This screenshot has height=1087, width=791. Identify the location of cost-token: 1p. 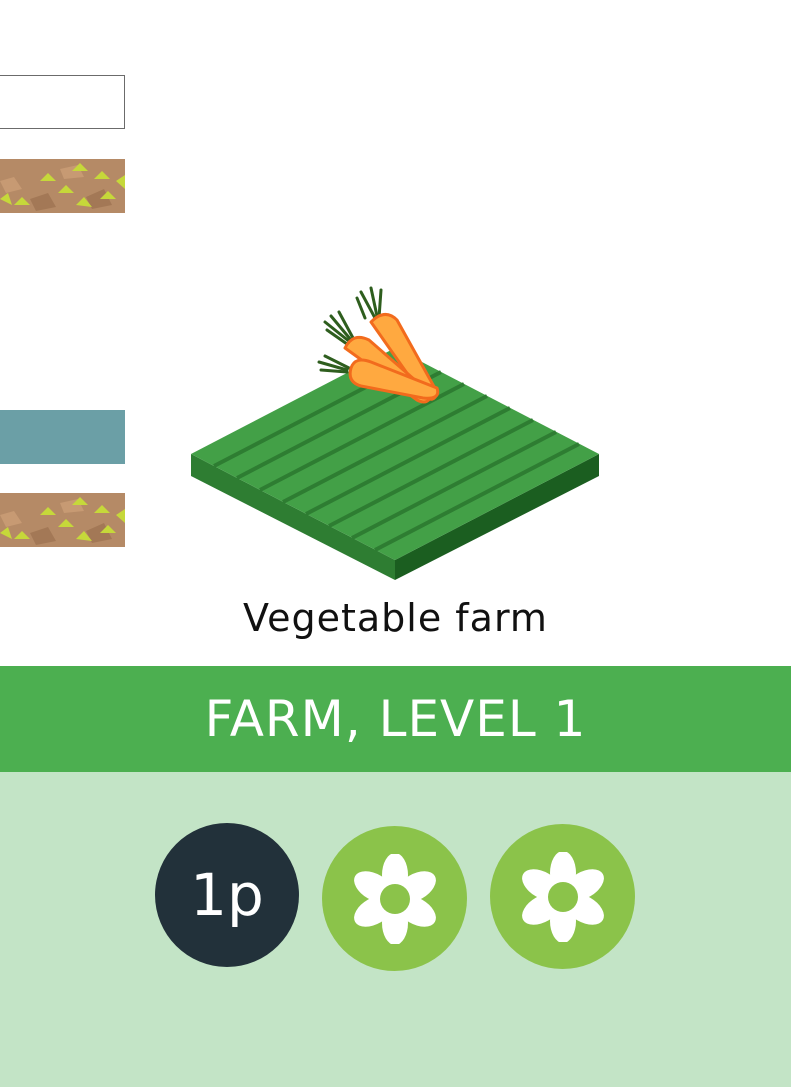
(227, 895).